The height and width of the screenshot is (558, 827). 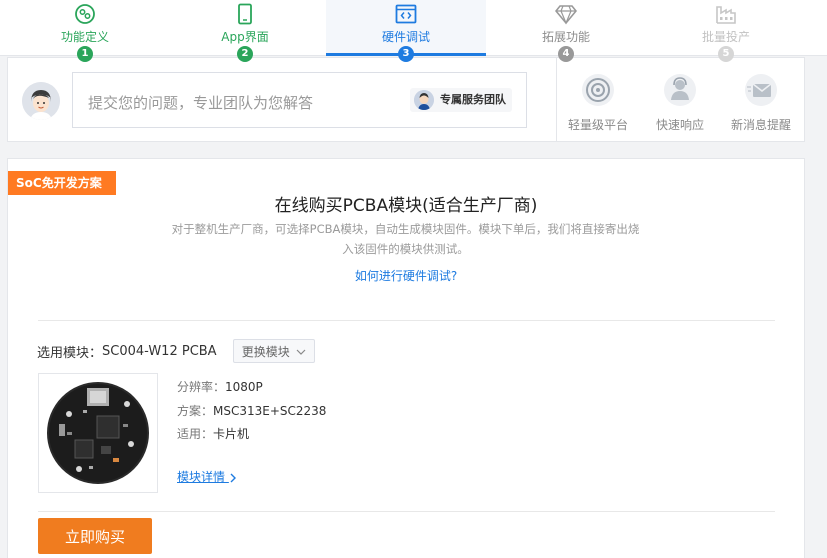 What do you see at coordinates (70, 353) in the screenshot?
I see `module-label: 选用模块：` at bounding box center [70, 353].